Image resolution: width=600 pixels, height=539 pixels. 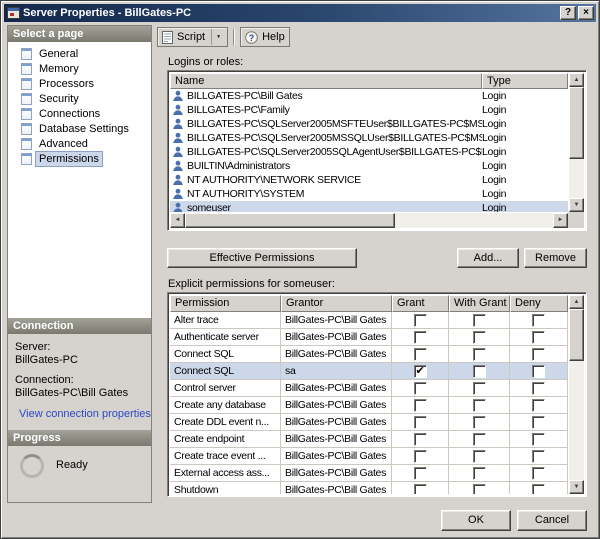 I want to click on login-type: Login, so click(x=494, y=166).